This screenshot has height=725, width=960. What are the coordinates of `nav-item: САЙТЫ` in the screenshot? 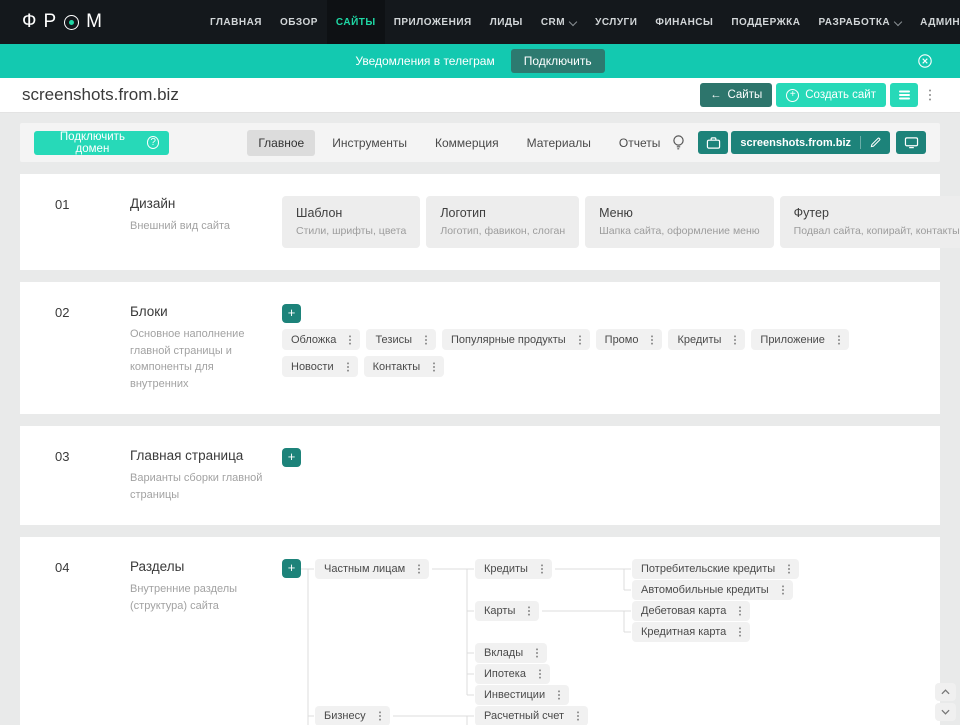 It's located at (355, 22).